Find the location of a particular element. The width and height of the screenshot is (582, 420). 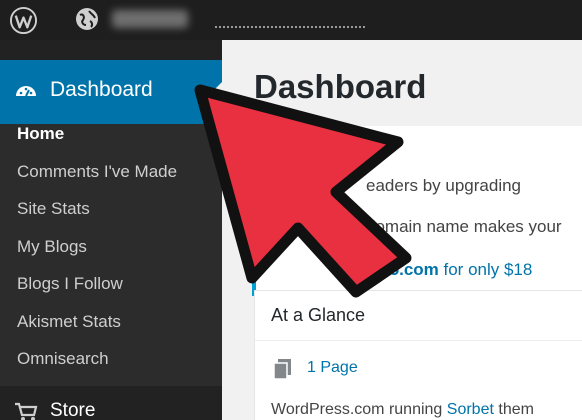

sidebar-item-label: Store is located at coordinates (73, 410).